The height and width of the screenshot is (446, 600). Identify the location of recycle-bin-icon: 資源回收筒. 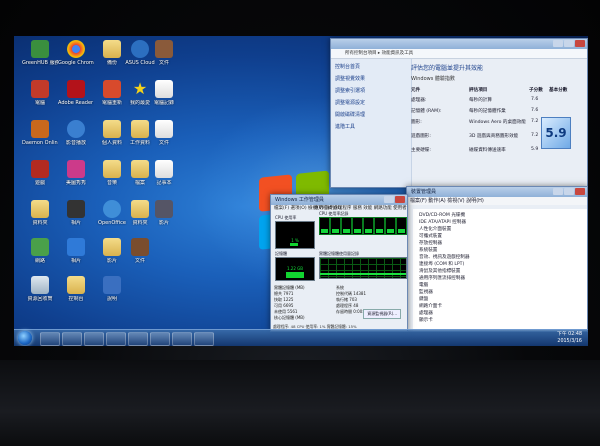
(40, 297).